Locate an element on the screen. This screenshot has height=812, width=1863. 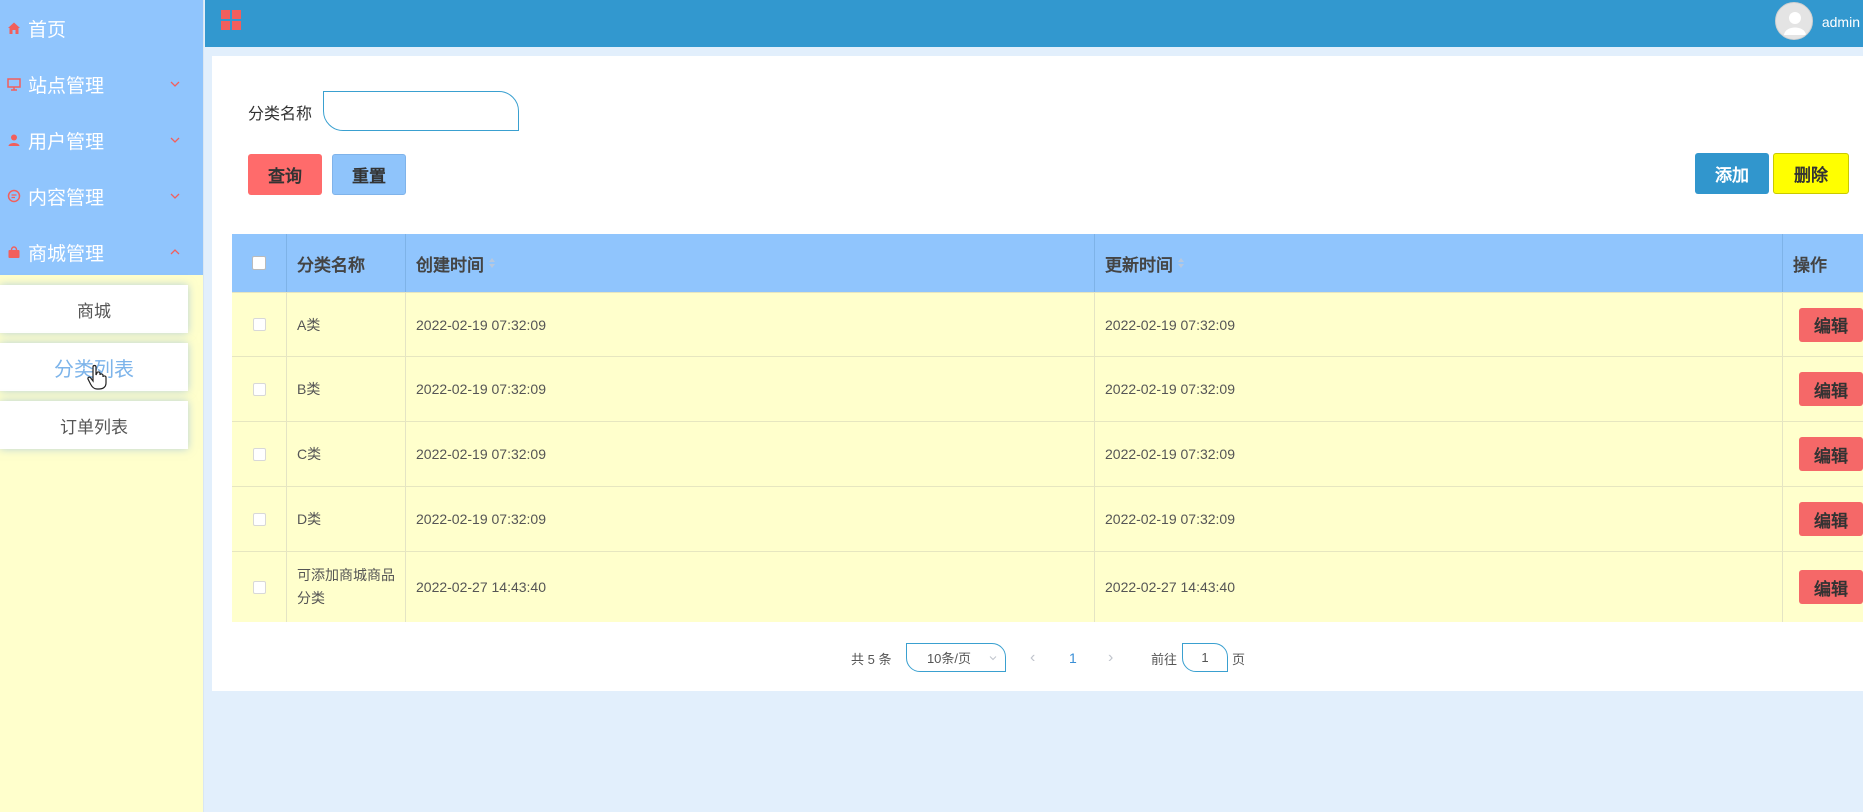
top-header: admin is located at coordinates (1034, 23).